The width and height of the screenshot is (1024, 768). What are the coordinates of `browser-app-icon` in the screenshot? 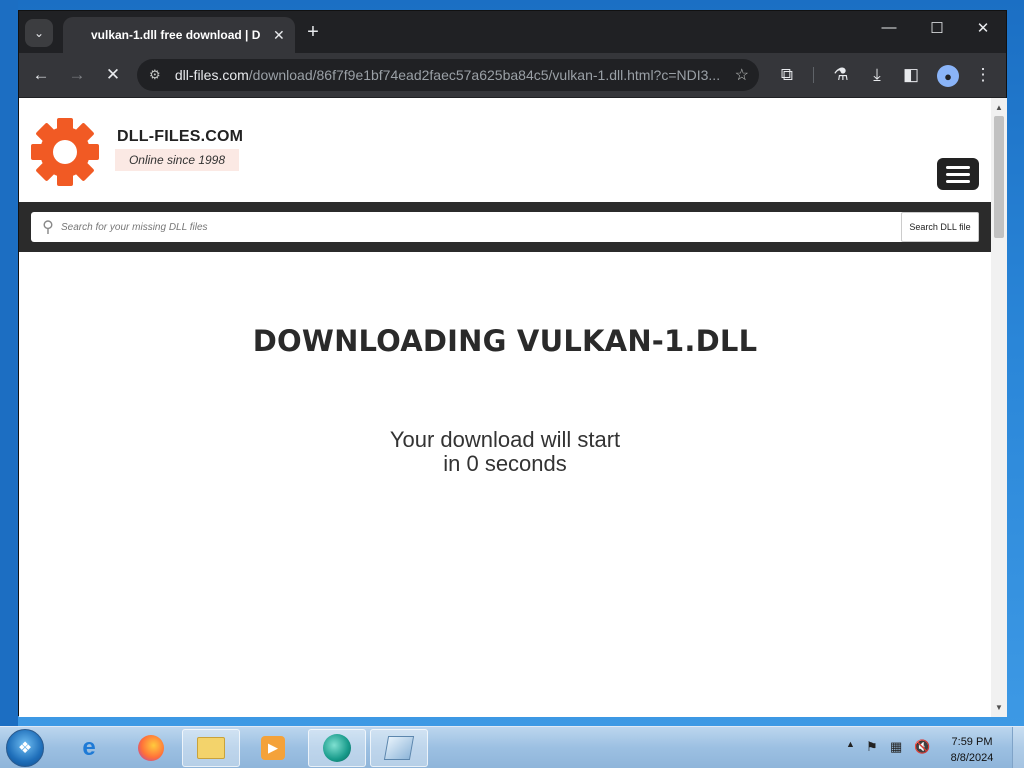 It's located at (337, 748).